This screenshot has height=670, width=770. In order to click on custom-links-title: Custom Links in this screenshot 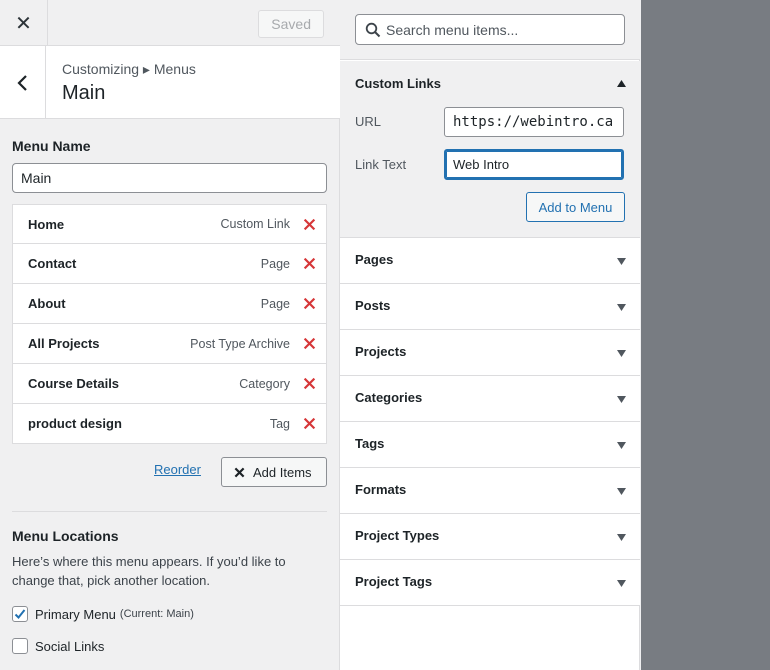, I will do `click(398, 83)`.